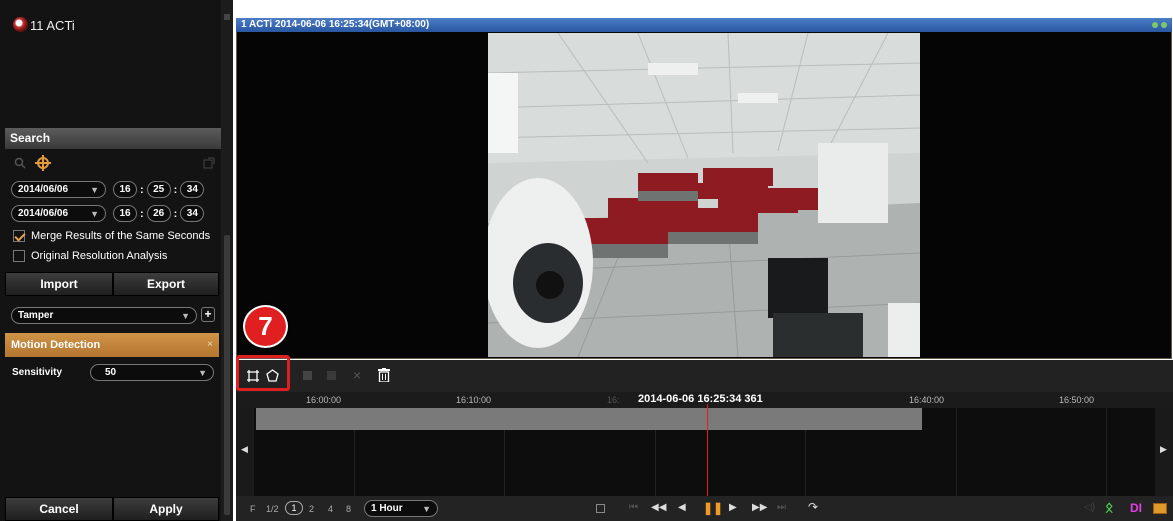  What do you see at coordinates (331, 375) in the screenshot?
I see `paste-icon` at bounding box center [331, 375].